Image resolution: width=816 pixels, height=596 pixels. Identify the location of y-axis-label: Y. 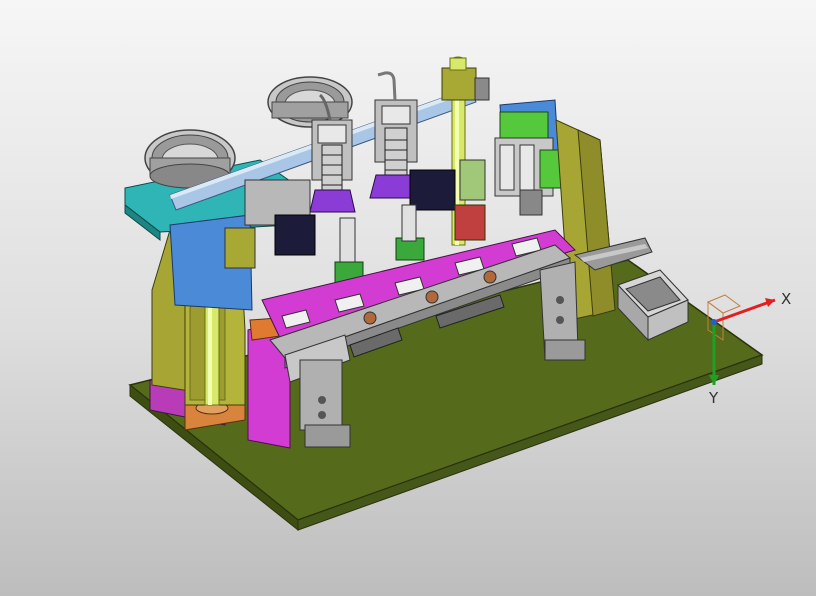
(714, 398).